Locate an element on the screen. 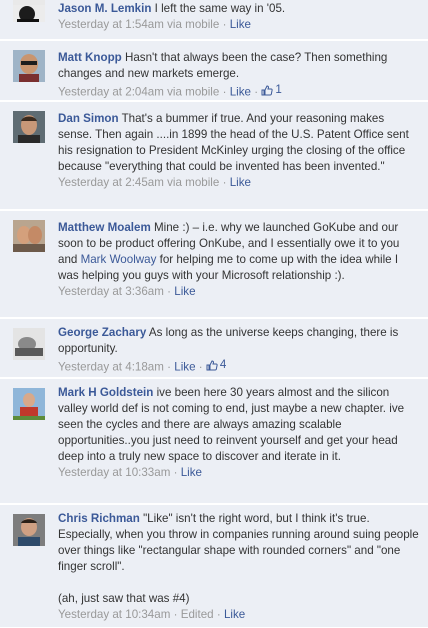 The image size is (428, 628). comment-meta: Yesterday at 1:54am via mobile · Like is located at coordinates (154, 24).